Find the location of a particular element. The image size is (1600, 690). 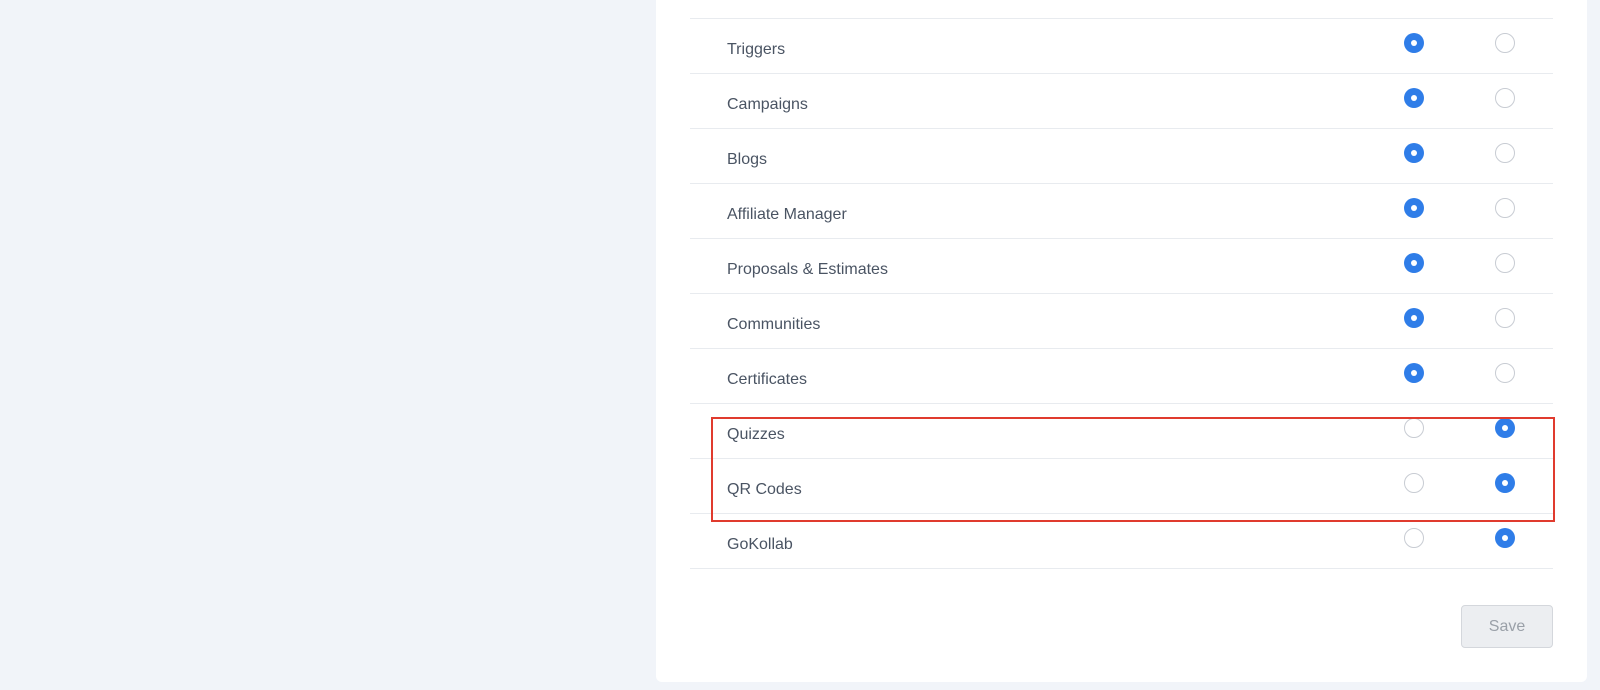

permission-label: Certificates is located at coordinates (767, 379).